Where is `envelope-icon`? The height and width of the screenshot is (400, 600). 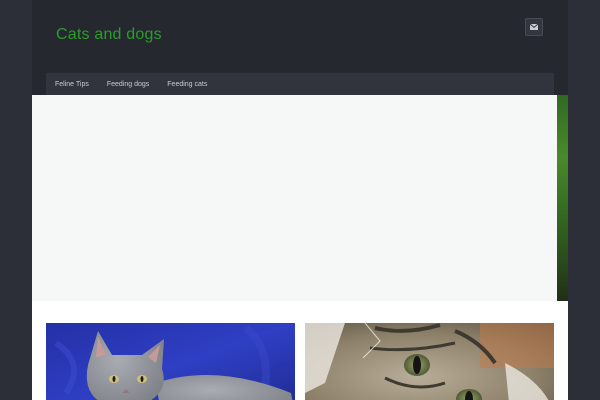 envelope-icon is located at coordinates (534, 27).